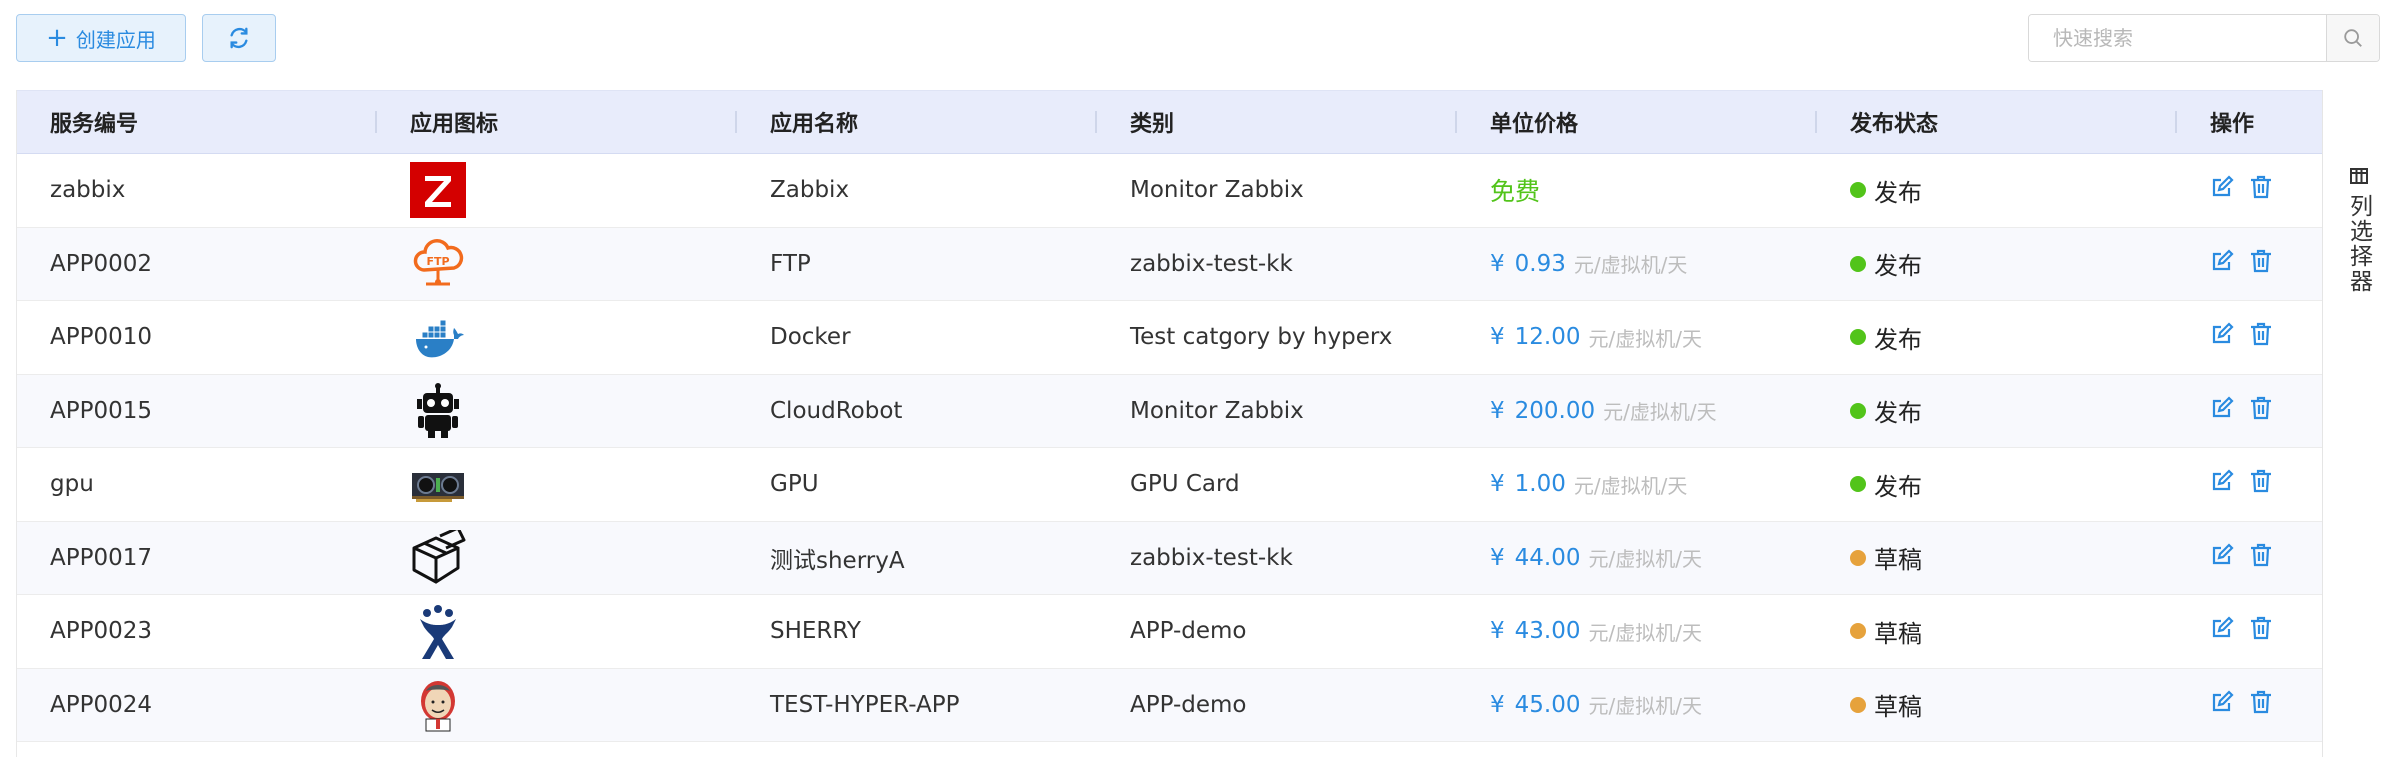 This screenshot has width=2394, height=757. Describe the element at coordinates (1637, 122) in the screenshot. I see `column-header: 单位价格` at that location.